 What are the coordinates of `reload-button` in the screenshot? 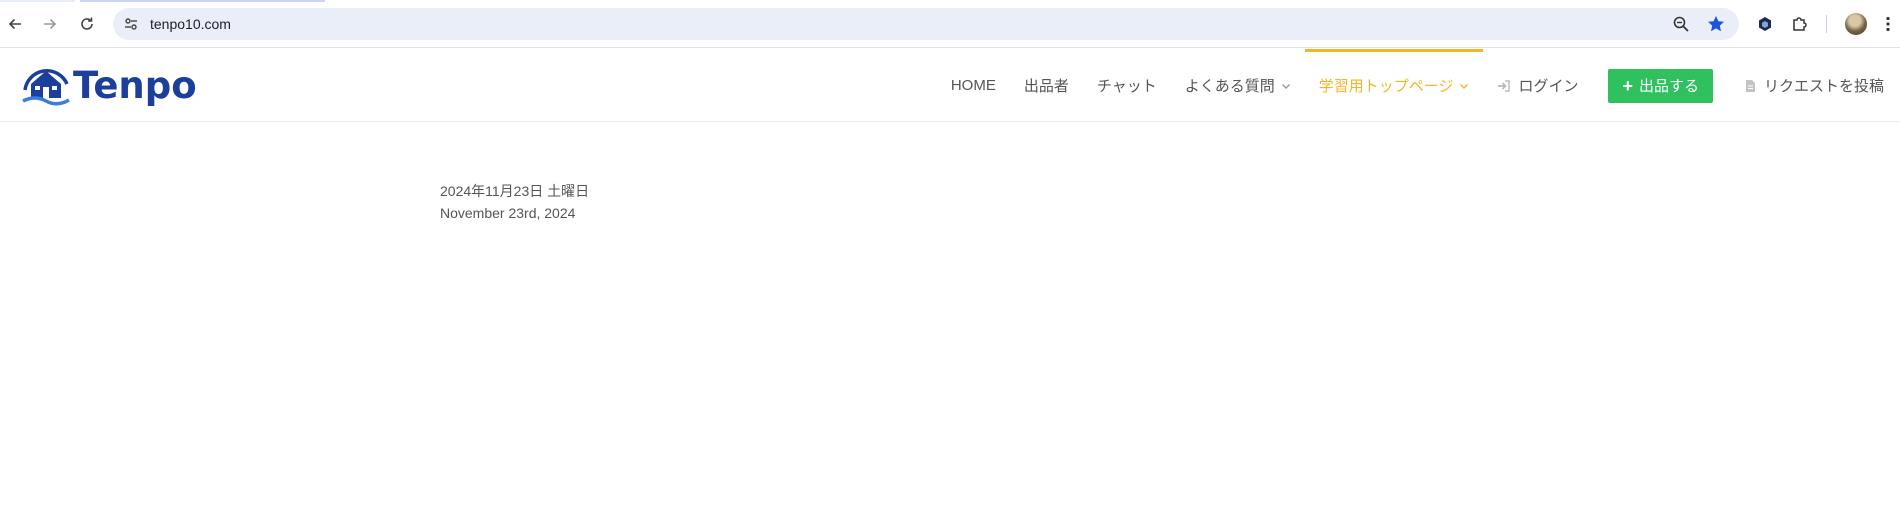 It's located at (87, 24).